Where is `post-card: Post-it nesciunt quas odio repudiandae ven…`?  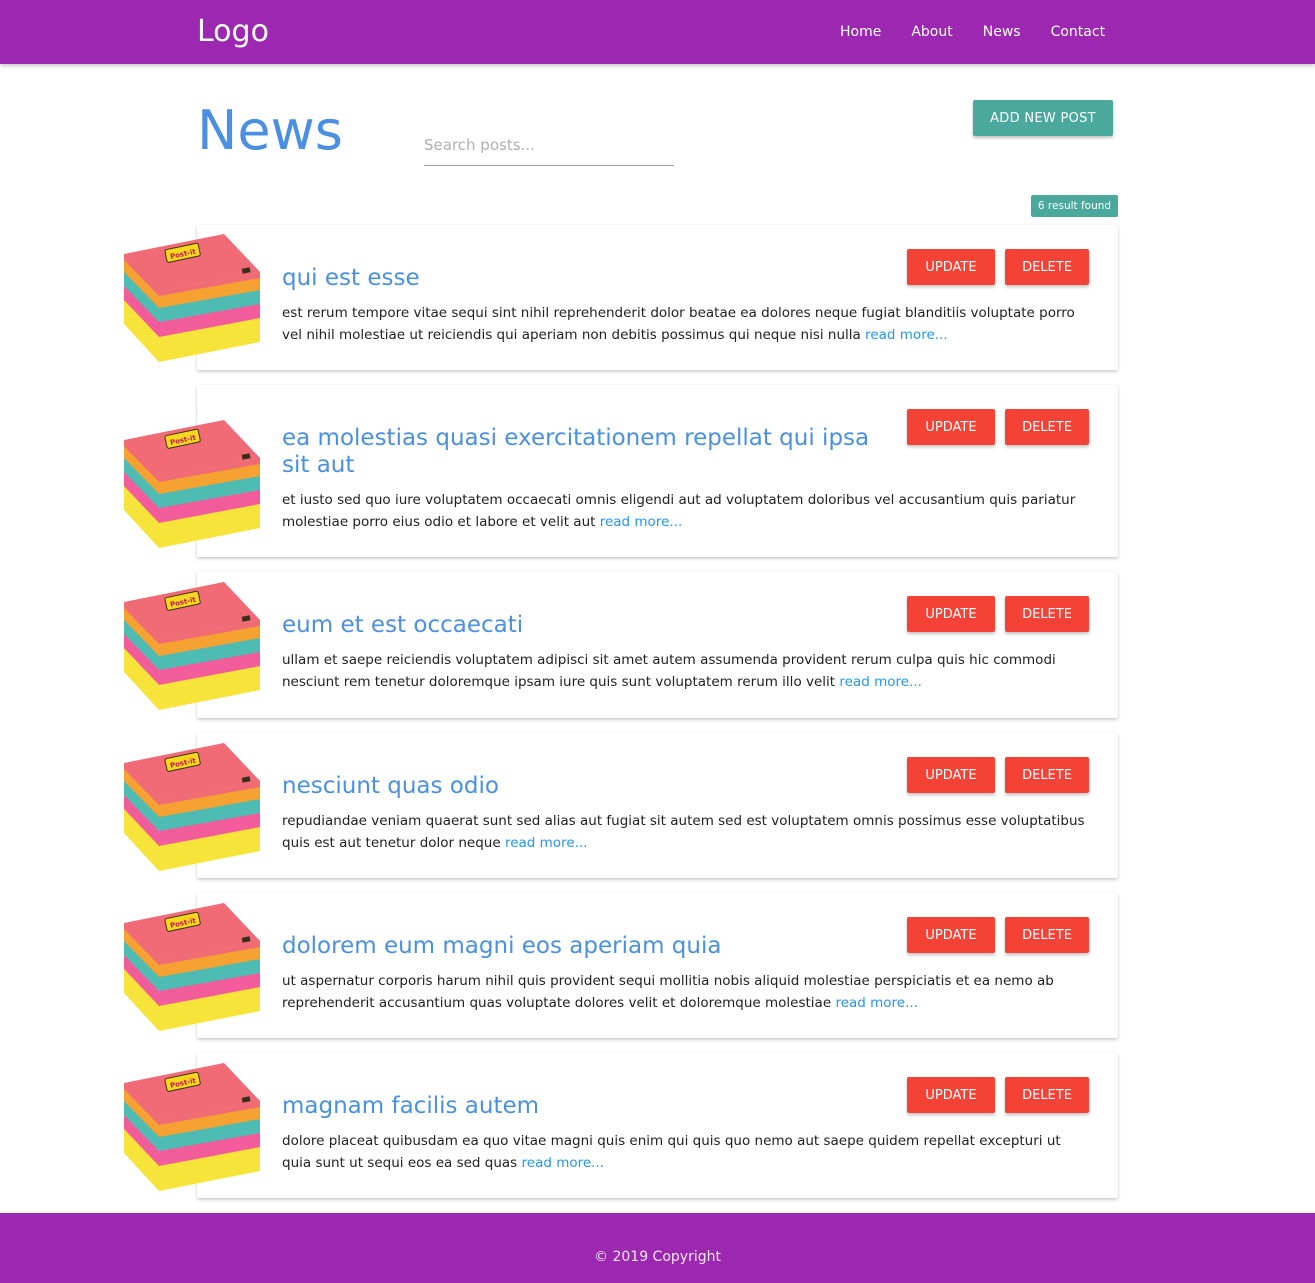 post-card: Post-it nesciunt quas odio repudiandae ven… is located at coordinates (621, 805).